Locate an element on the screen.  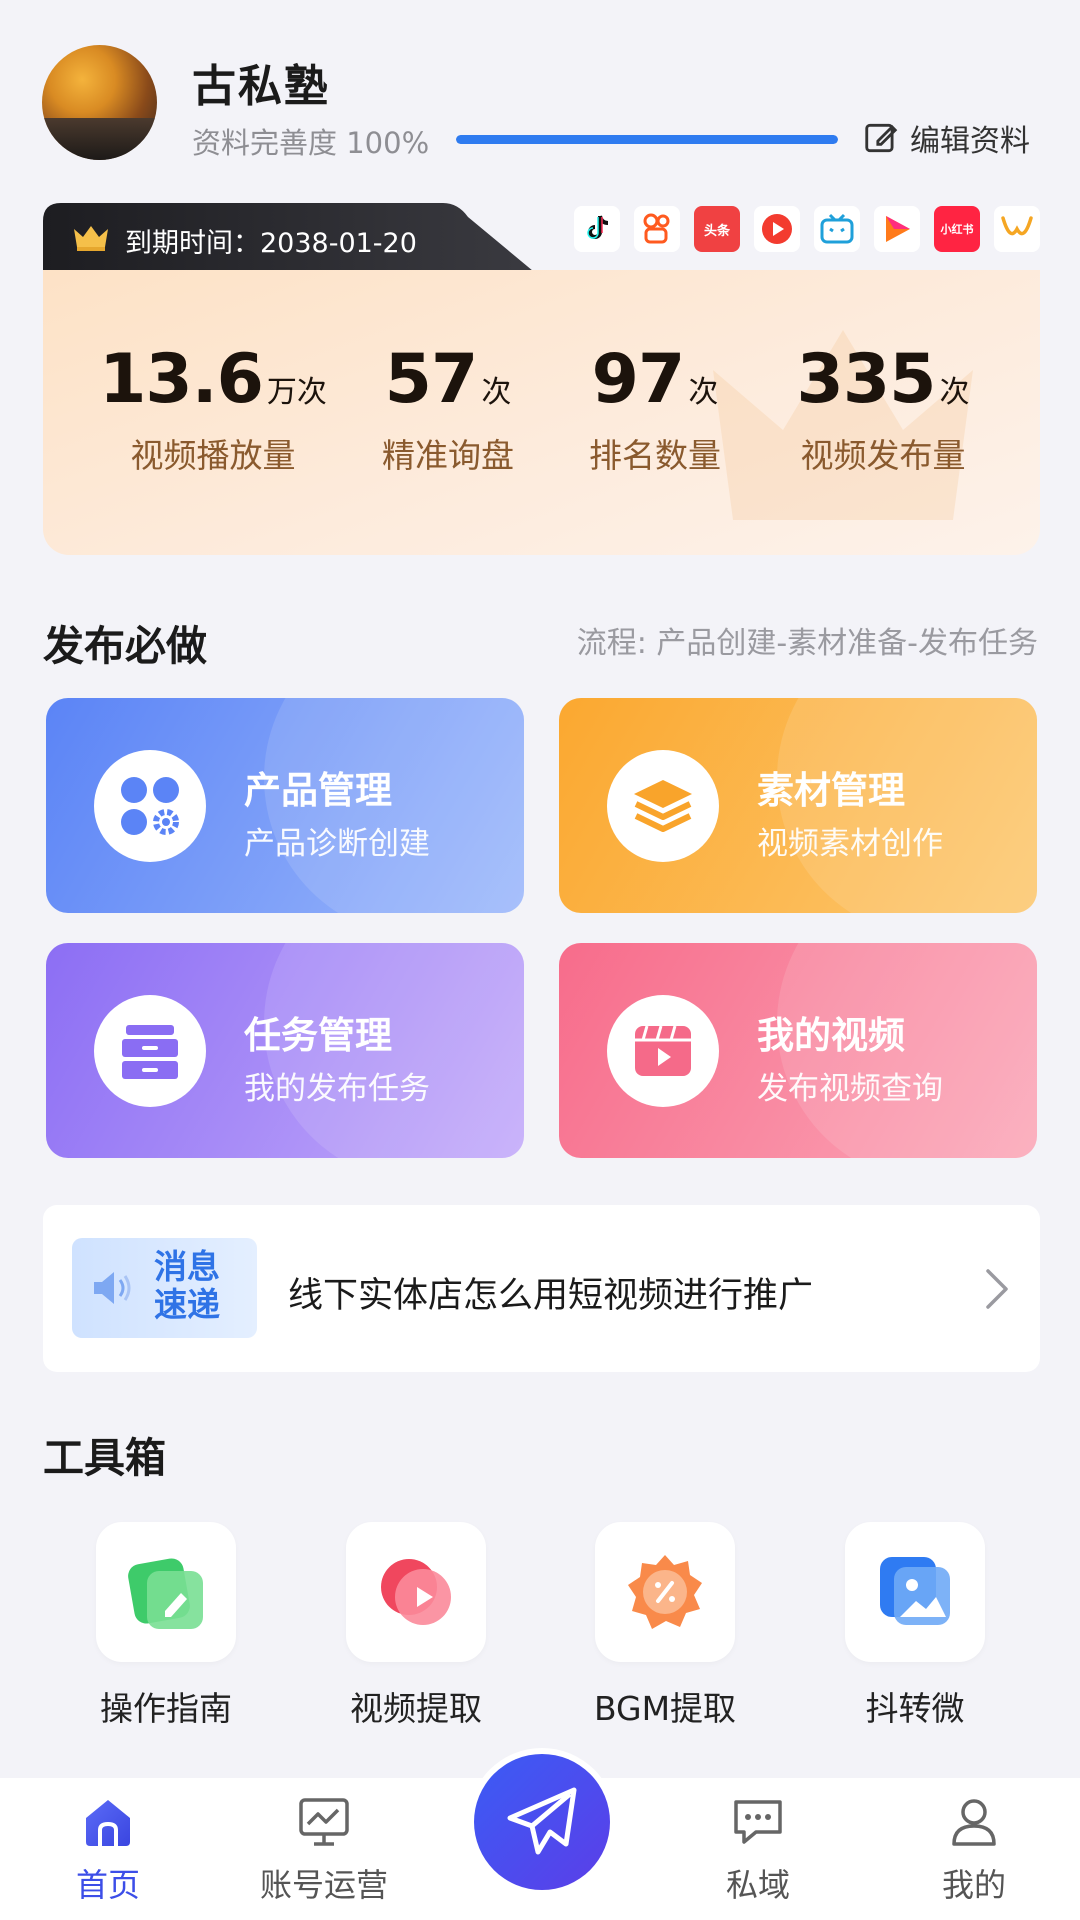
stat-unit: 万次 is located at coordinates (296, 392).